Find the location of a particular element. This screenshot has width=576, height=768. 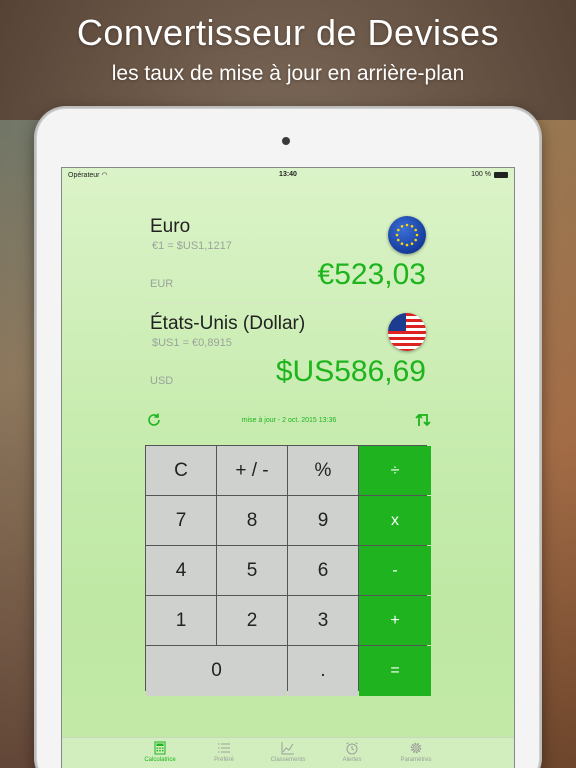

key-7: 7 is located at coordinates (181, 520).